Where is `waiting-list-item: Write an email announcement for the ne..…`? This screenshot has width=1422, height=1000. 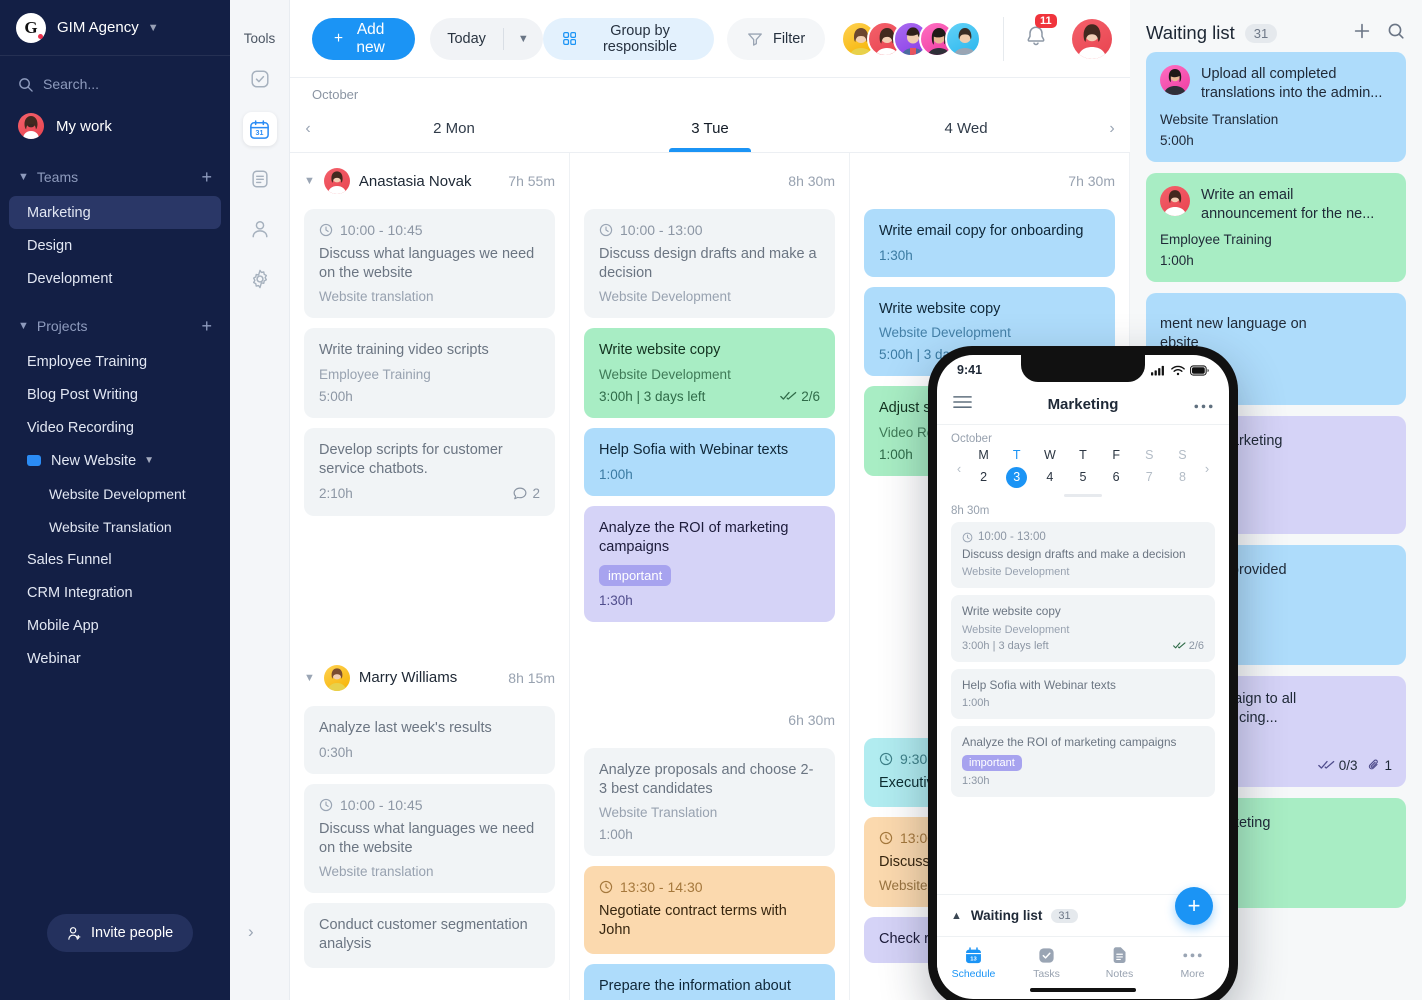 waiting-list-item: Write an email announcement for the ne..… is located at coordinates (1276, 227).